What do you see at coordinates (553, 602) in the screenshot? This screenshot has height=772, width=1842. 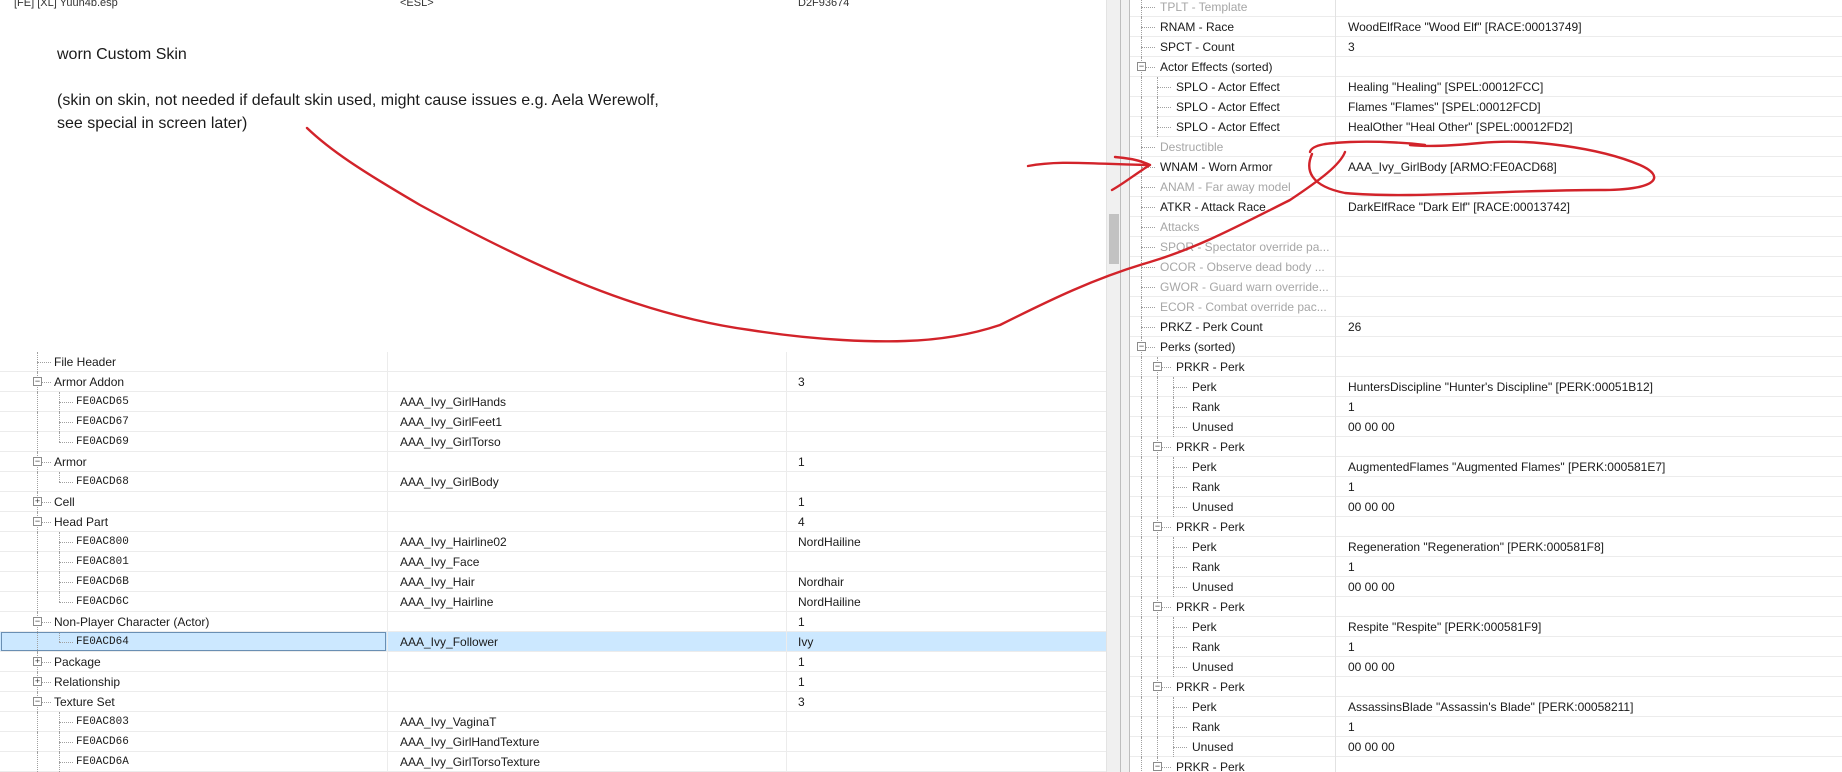 I see `tree-record-row: FE0ACD6C AAA_Ivy_Hairline NordHailine` at bounding box center [553, 602].